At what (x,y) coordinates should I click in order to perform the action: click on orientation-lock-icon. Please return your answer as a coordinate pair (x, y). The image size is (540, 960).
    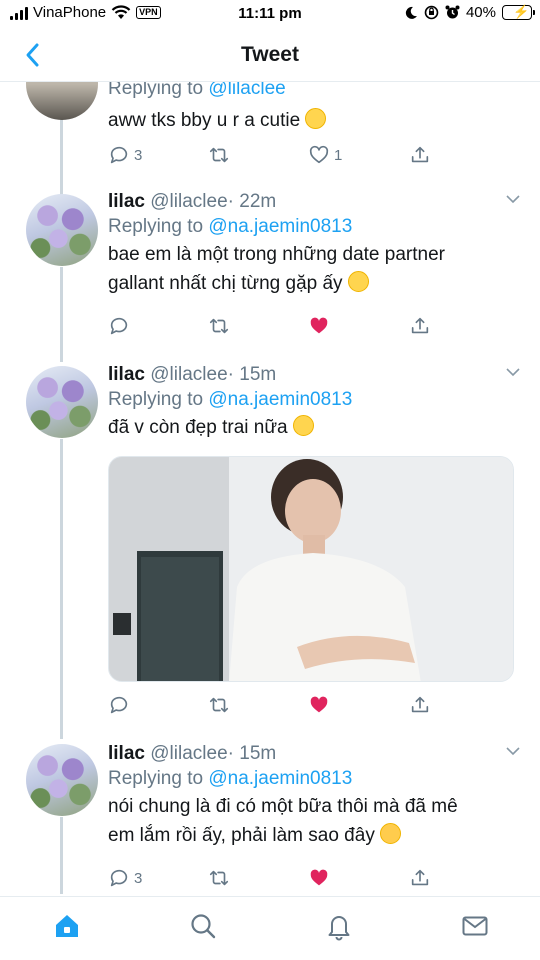
    Looking at the image, I should click on (431, 12).